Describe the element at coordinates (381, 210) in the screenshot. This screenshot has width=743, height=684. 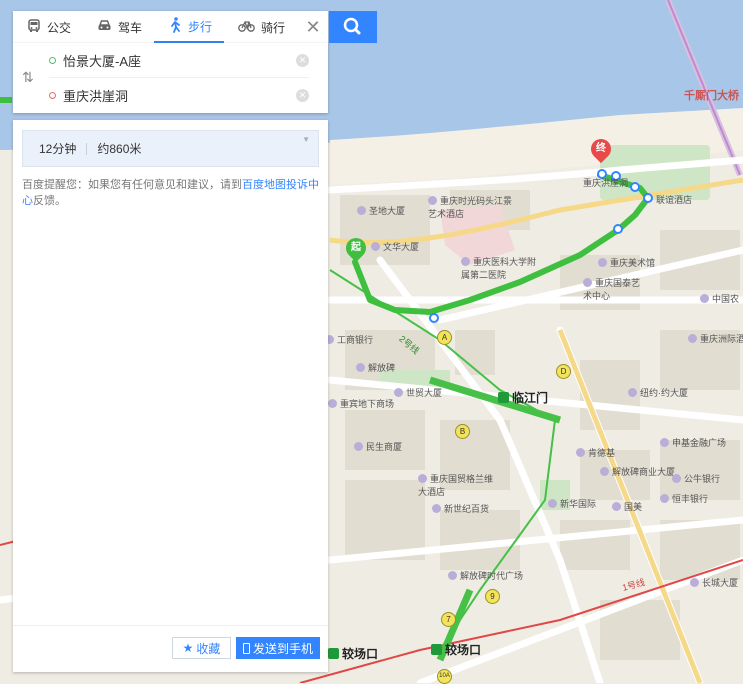
I see `map-label-chengdi: 圣地大厦` at that location.